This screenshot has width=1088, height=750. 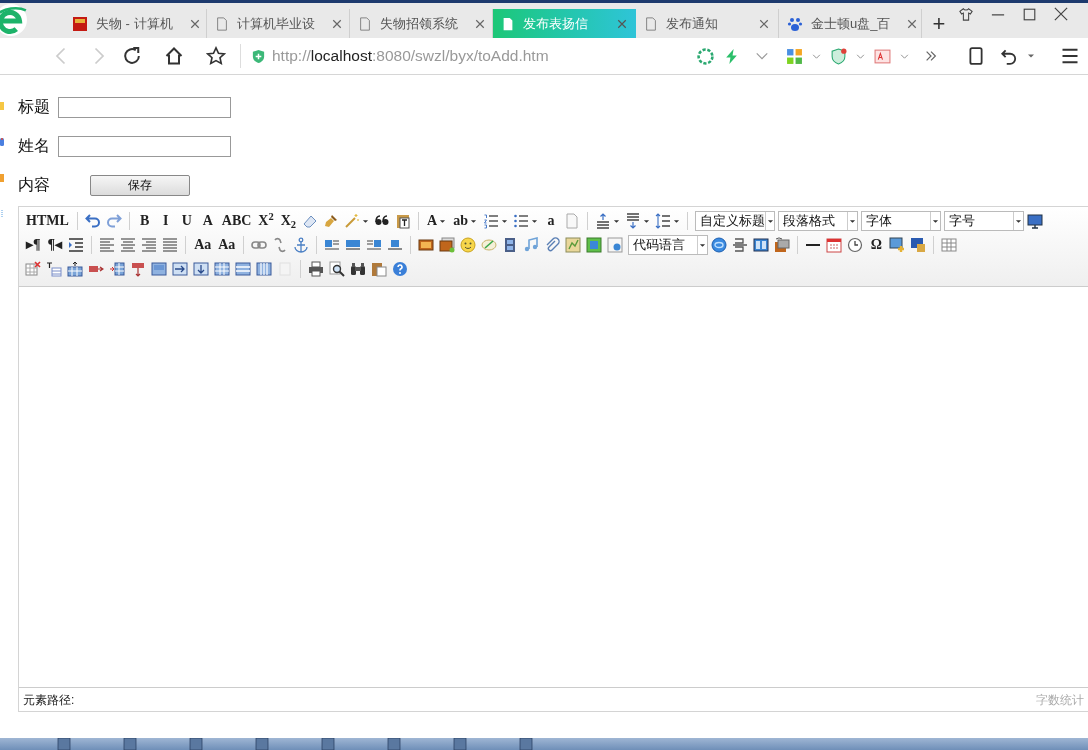 What do you see at coordinates (264, 269) in the screenshot?
I see `split-columns-icon` at bounding box center [264, 269].